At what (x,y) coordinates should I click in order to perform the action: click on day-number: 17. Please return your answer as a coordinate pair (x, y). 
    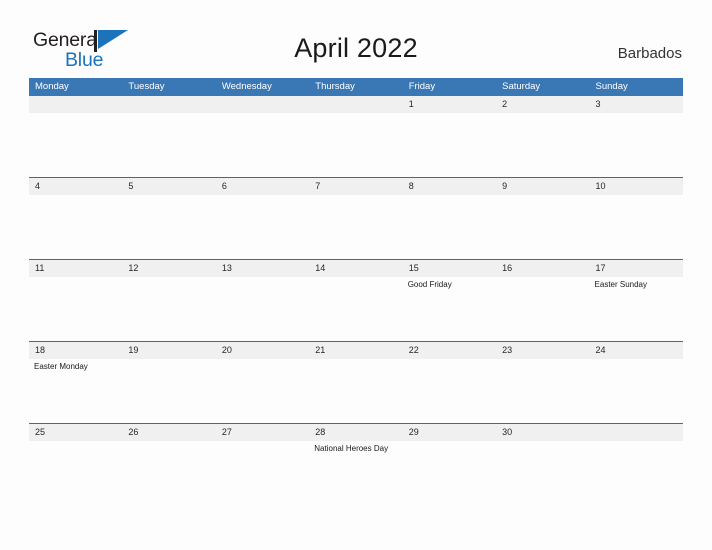
    Looking at the image, I should click on (636, 268).